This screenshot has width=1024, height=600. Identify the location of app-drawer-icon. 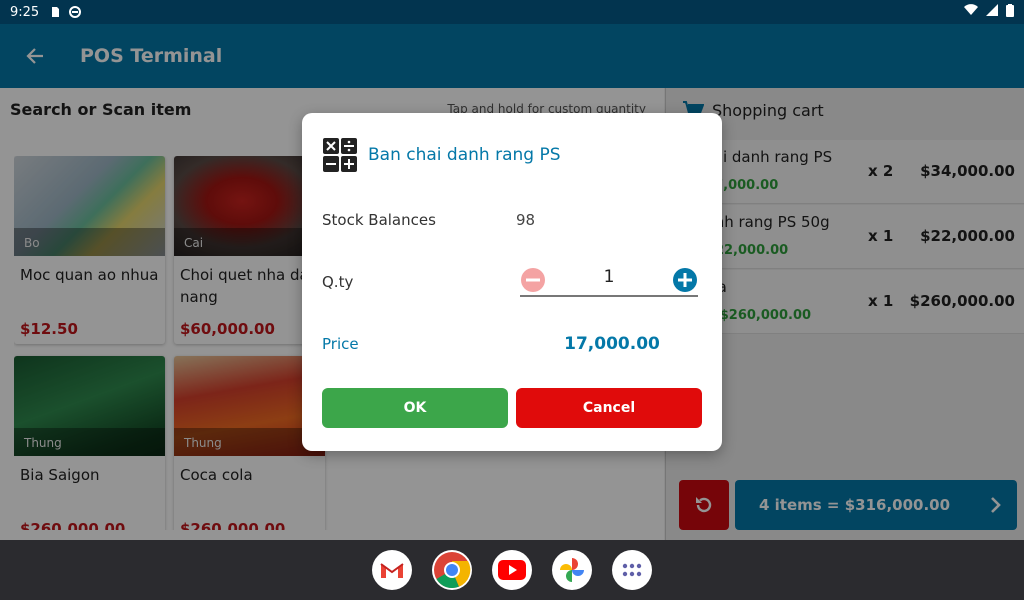
(632, 570).